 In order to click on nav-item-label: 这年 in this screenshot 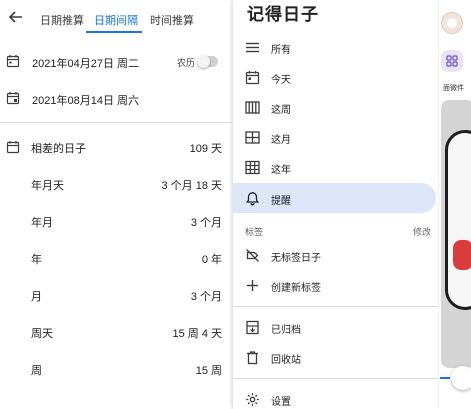, I will do `click(281, 170)`.